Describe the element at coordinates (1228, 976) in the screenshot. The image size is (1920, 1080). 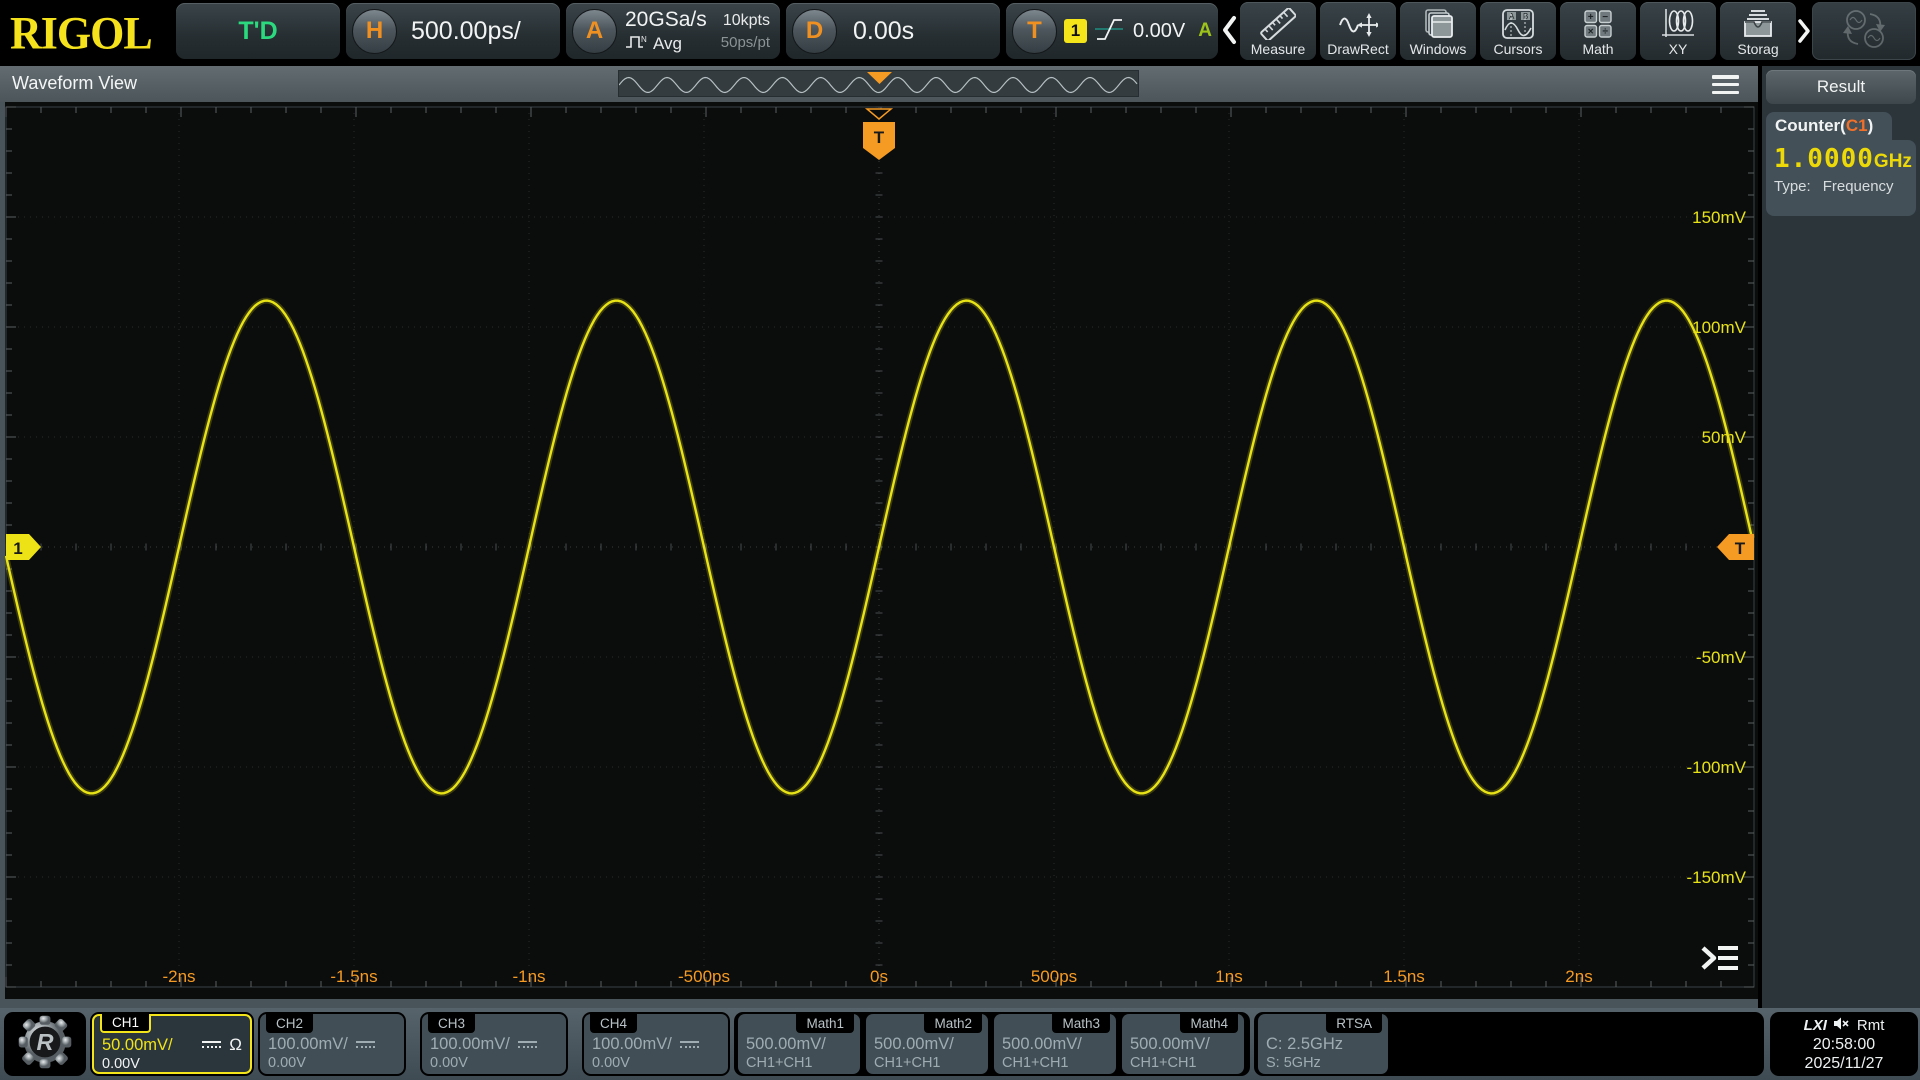
I see `x-axis-label: 1ns` at that location.